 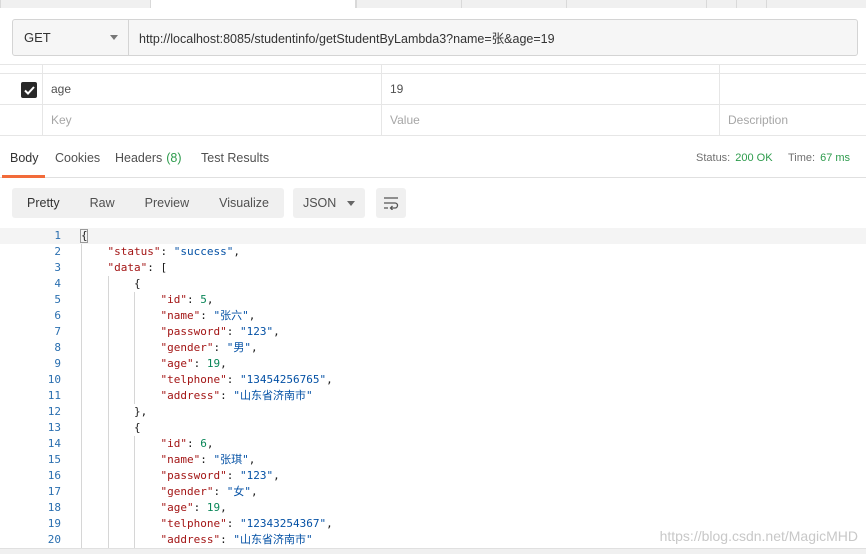 What do you see at coordinates (37, 37) in the screenshot?
I see `method-label: GET` at bounding box center [37, 37].